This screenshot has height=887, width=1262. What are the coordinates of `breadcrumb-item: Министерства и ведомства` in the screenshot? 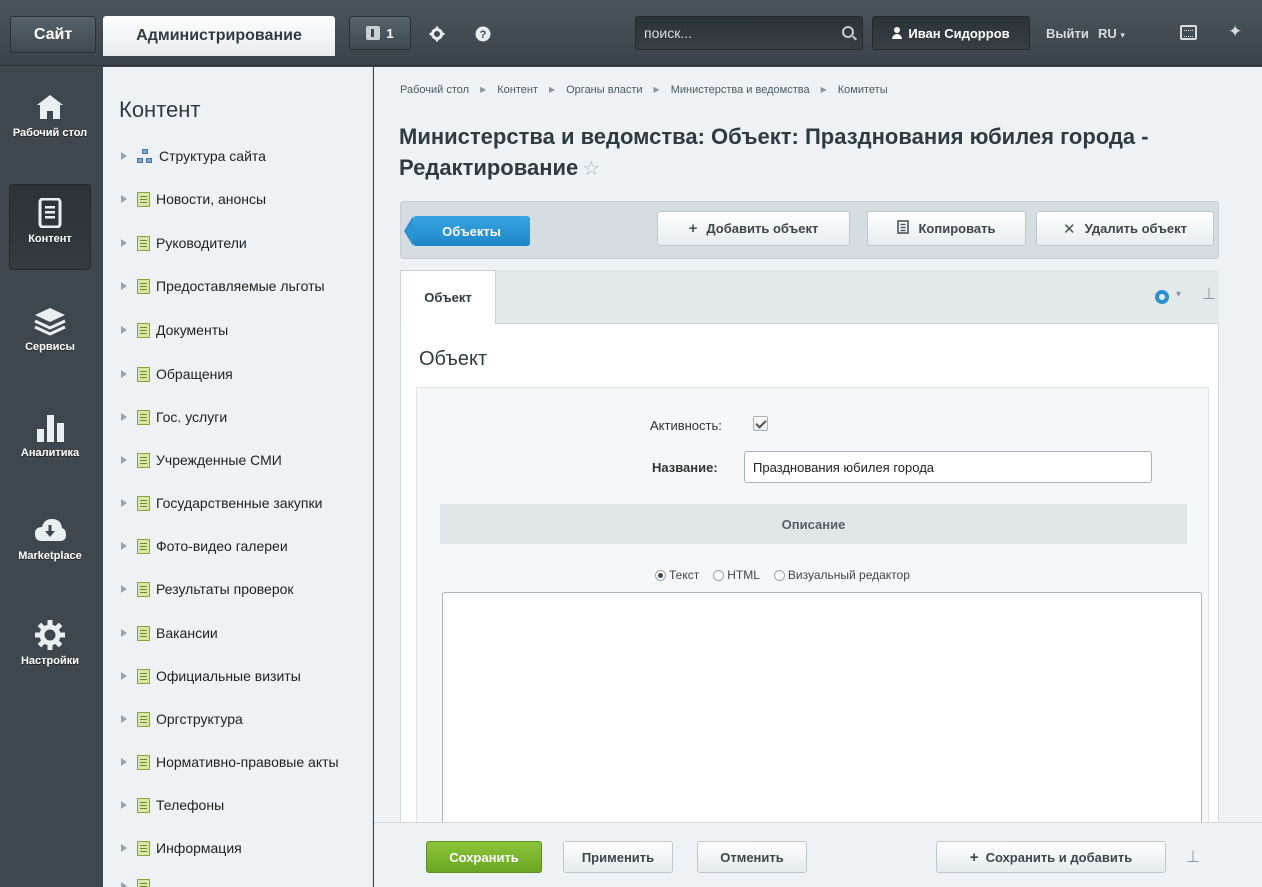 It's located at (740, 90).